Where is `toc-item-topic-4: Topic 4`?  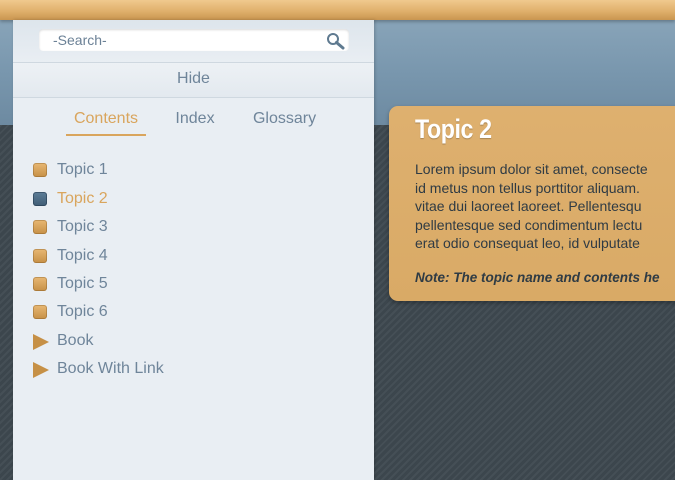
toc-item-topic-4: Topic 4 is located at coordinates (183, 256).